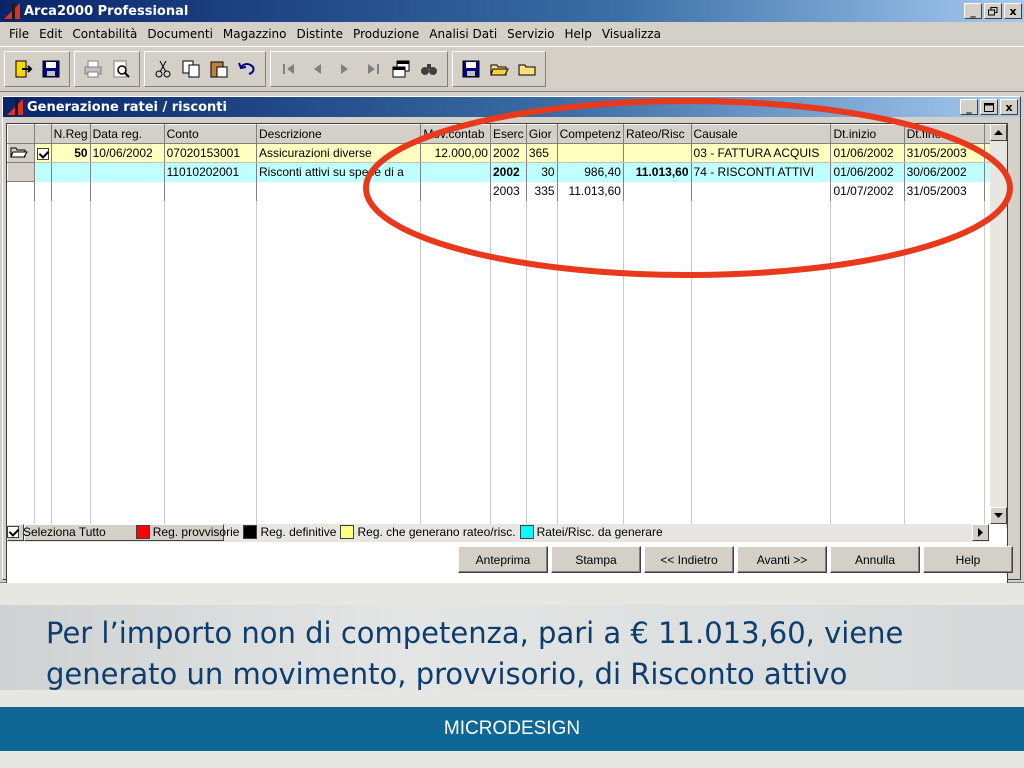 The width and height of the screenshot is (1024, 768). I want to click on last-record-icon, so click(373, 69).